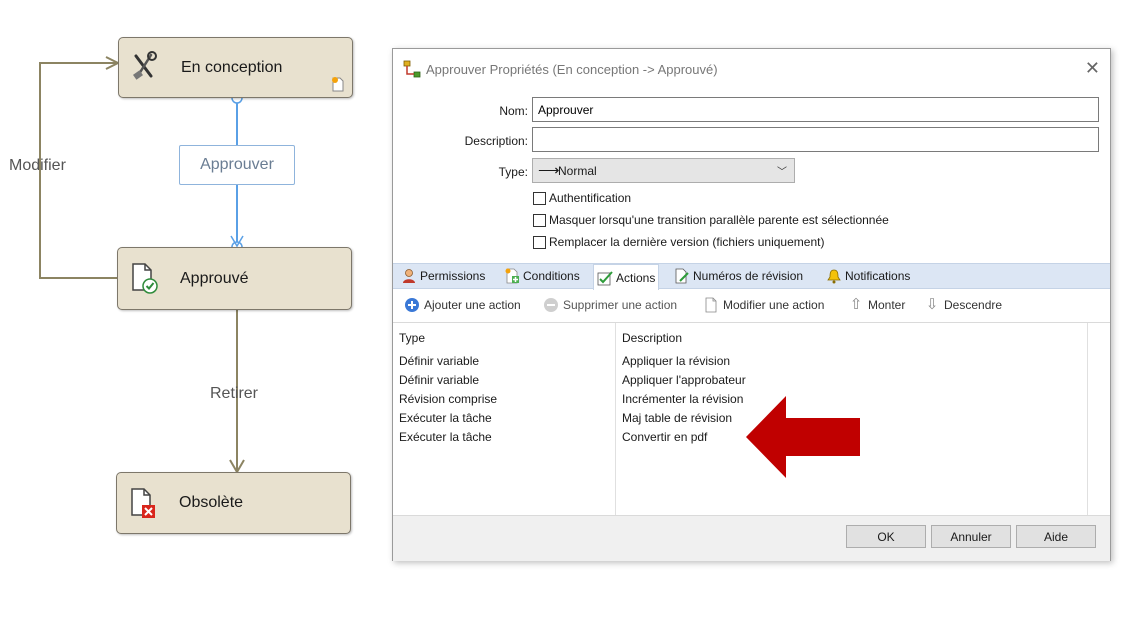 The image size is (1125, 637). What do you see at coordinates (803, 437) in the screenshot?
I see `highlight-arrow-icon` at bounding box center [803, 437].